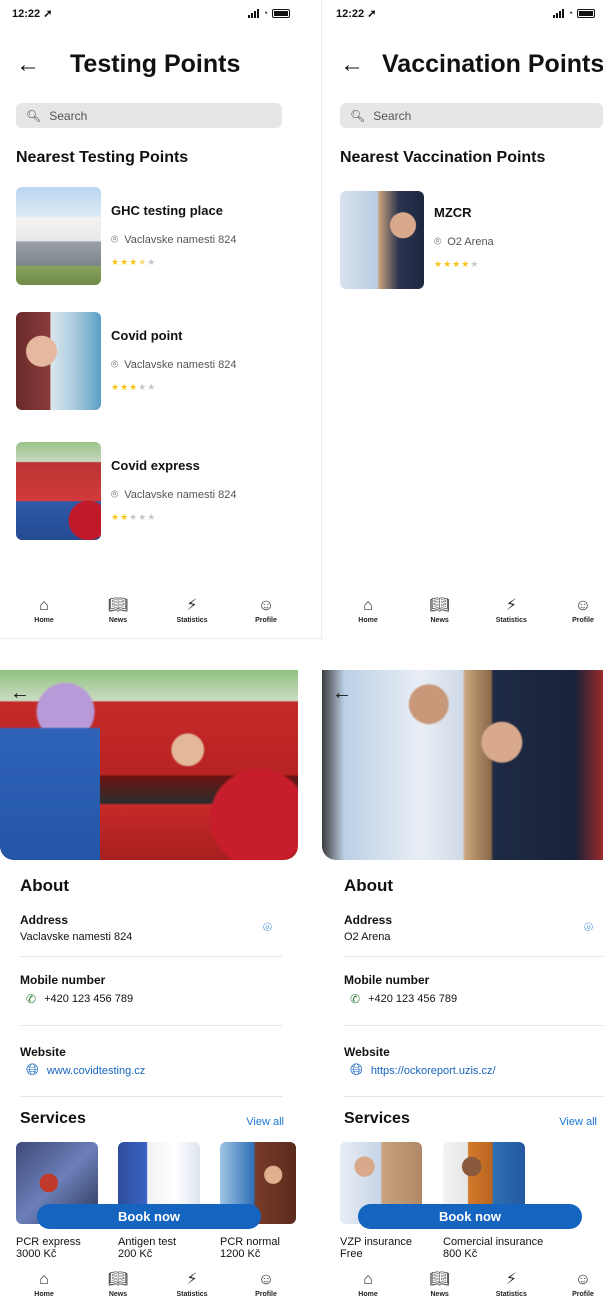  I want to click on place-card: Covid point ⌾ Vaclavske namesti 824 ★★★★★, so click(126, 362).